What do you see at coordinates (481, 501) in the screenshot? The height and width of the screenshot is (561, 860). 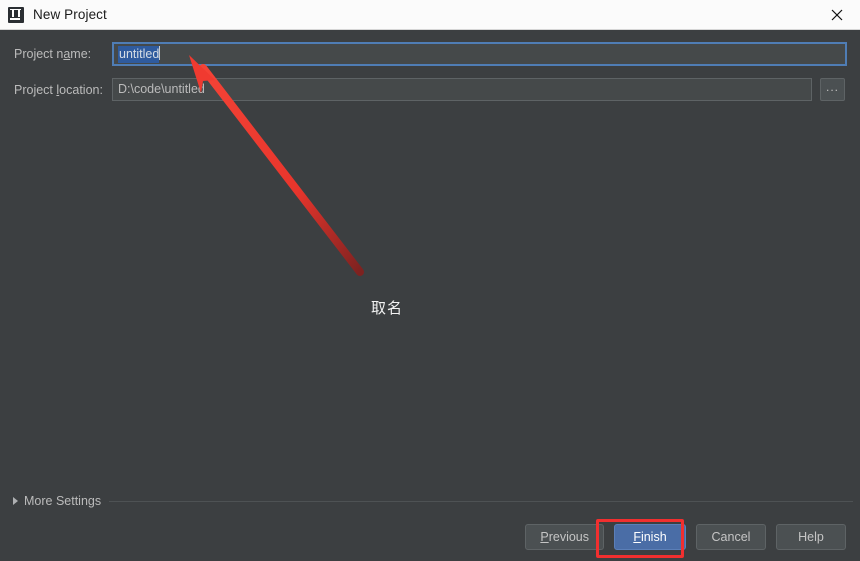 I see `section-divider` at bounding box center [481, 501].